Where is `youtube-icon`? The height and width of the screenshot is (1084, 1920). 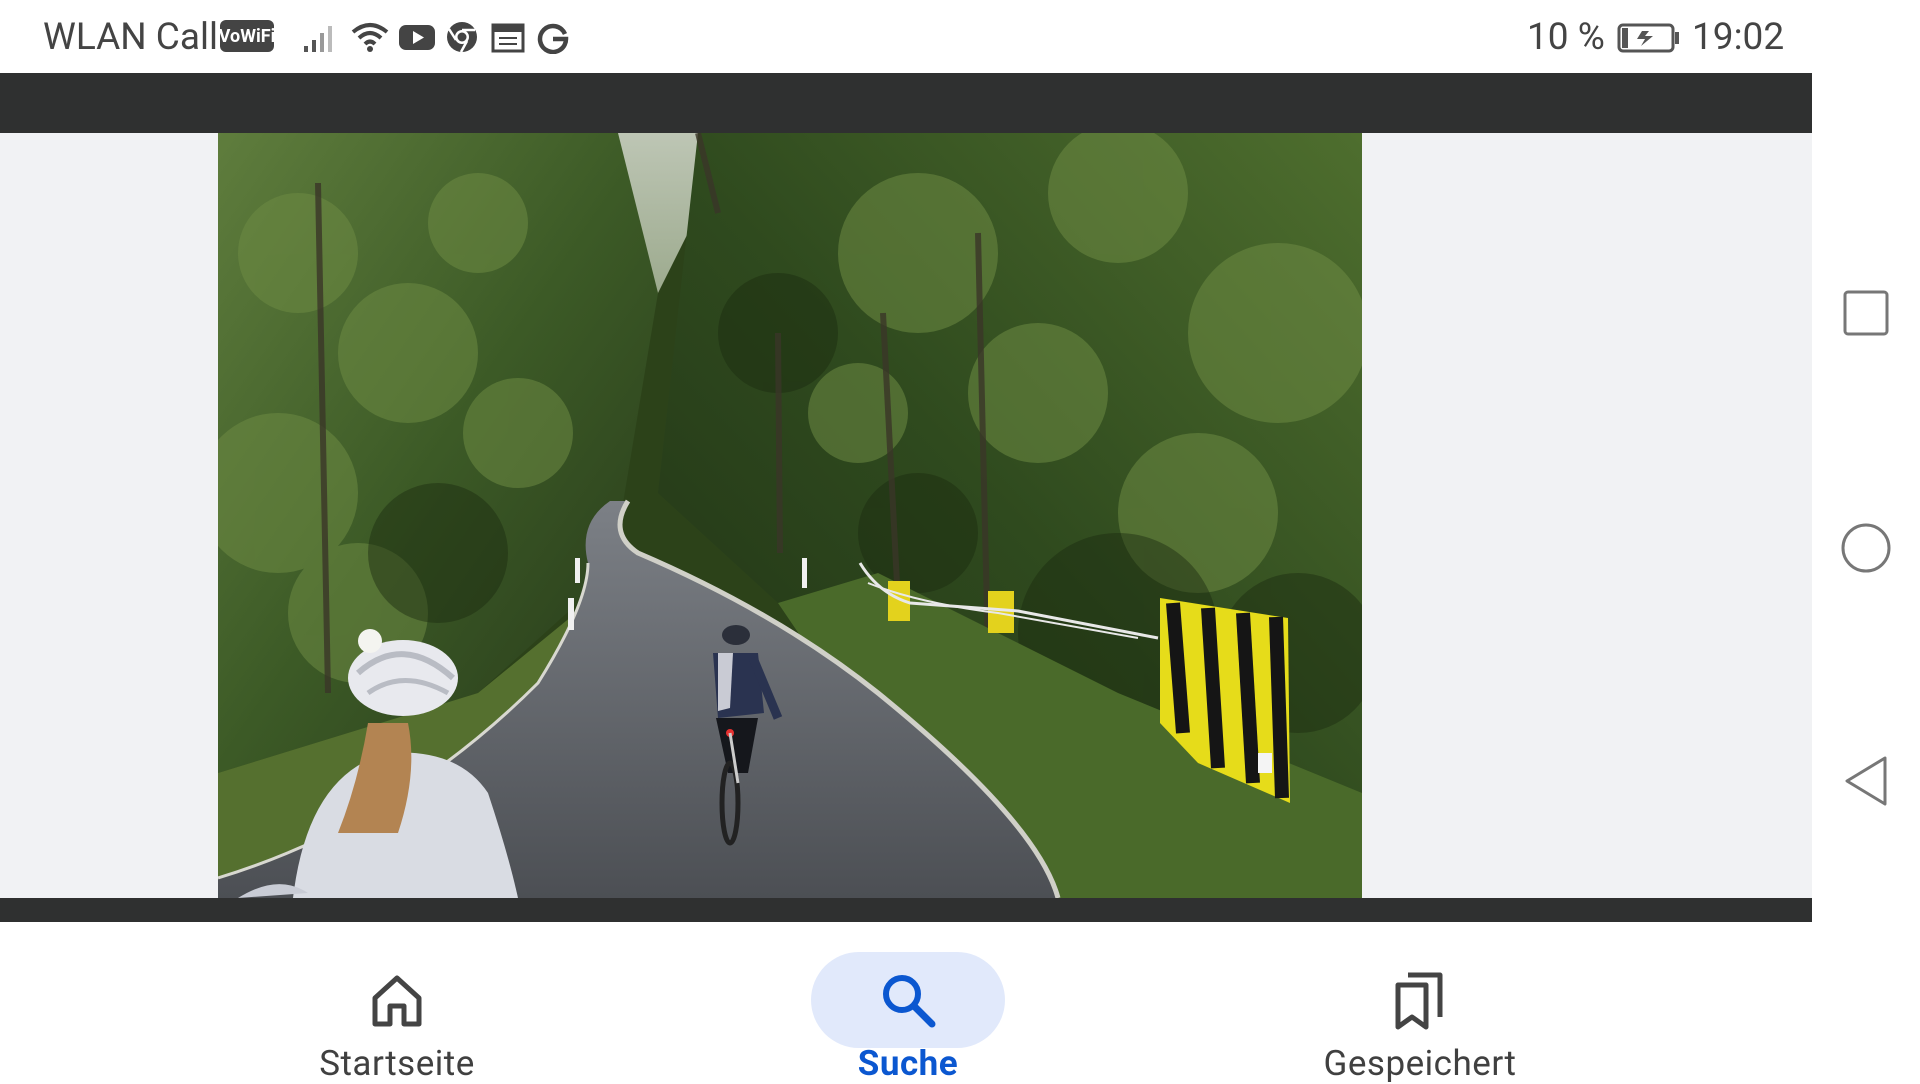 youtube-icon is located at coordinates (417, 37).